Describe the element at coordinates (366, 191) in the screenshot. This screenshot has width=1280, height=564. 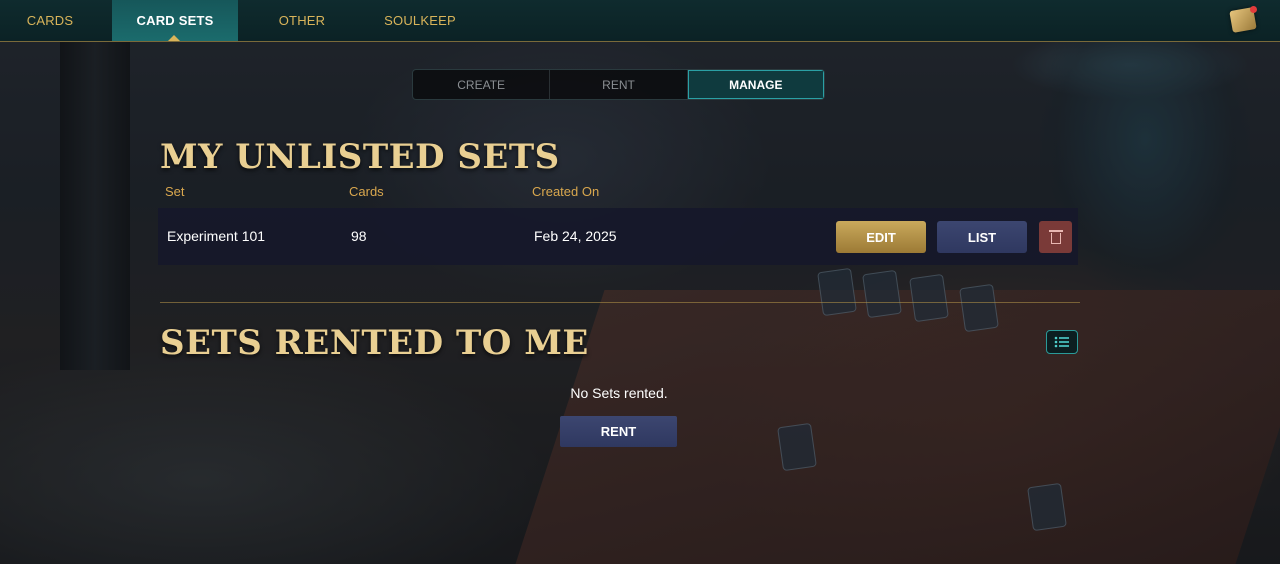
I see `column-header-cards: Cards` at that location.